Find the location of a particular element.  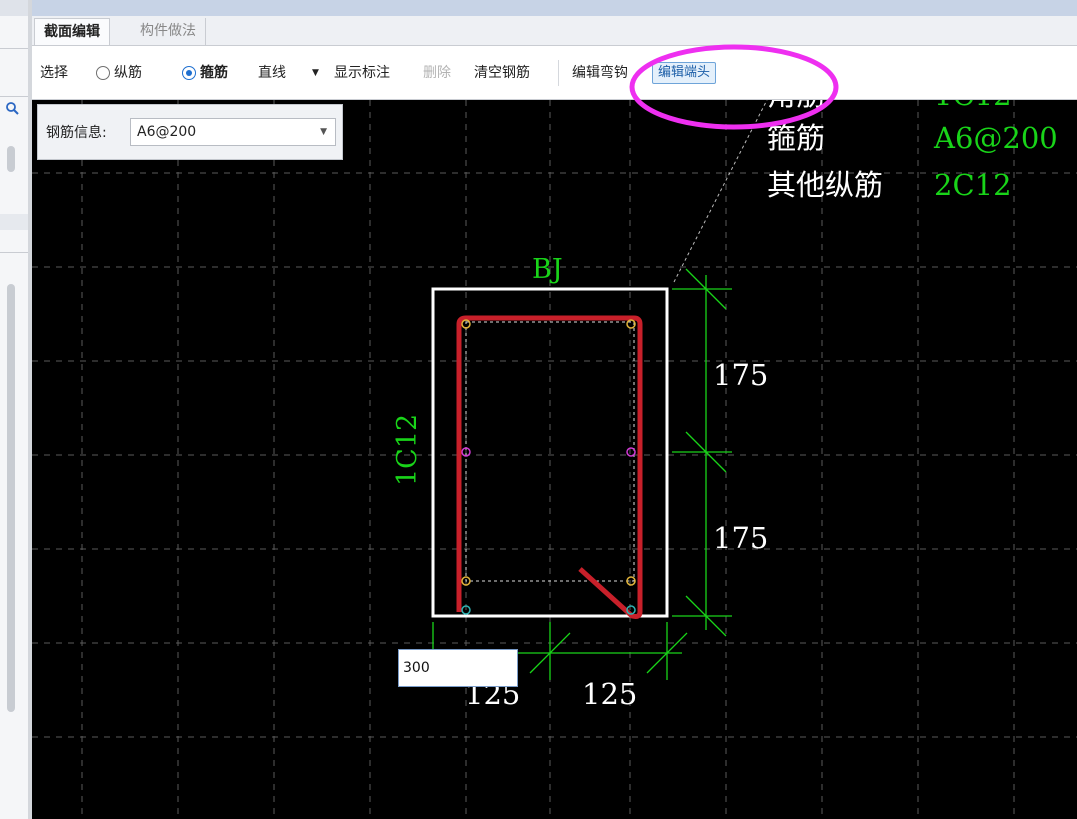

legend-name-other: 其他纵筋 is located at coordinates (825, 185).